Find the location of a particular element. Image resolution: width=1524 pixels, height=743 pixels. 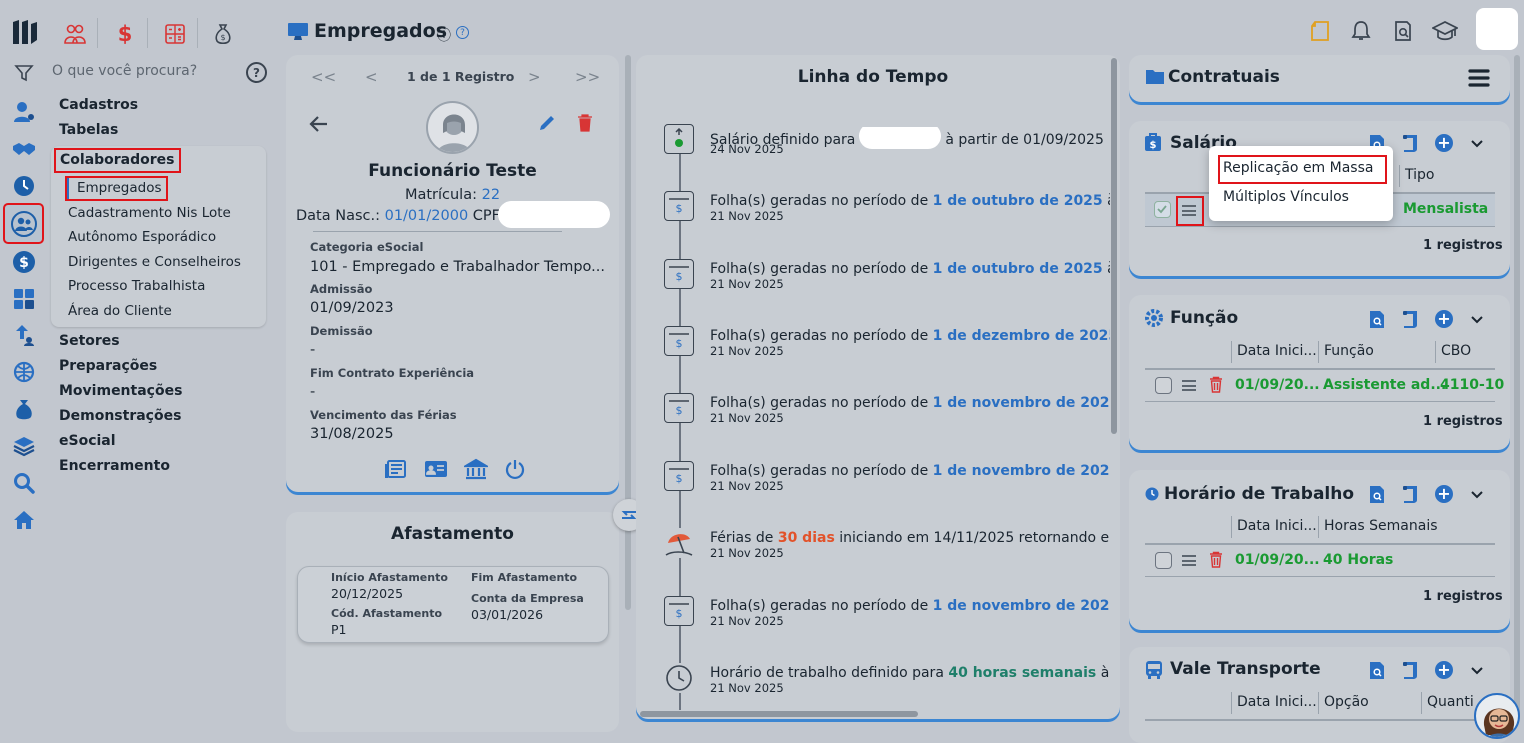

document-search-icon is located at coordinates (1403, 33).